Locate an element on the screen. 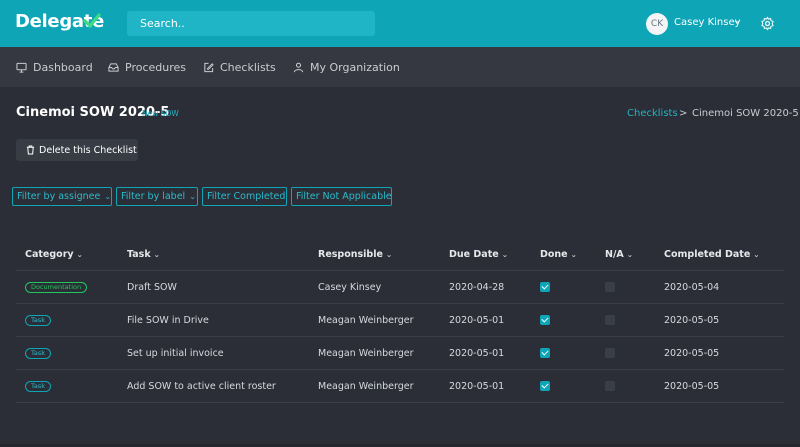 This screenshot has height=447, width=800. avatar: CK is located at coordinates (657, 24).